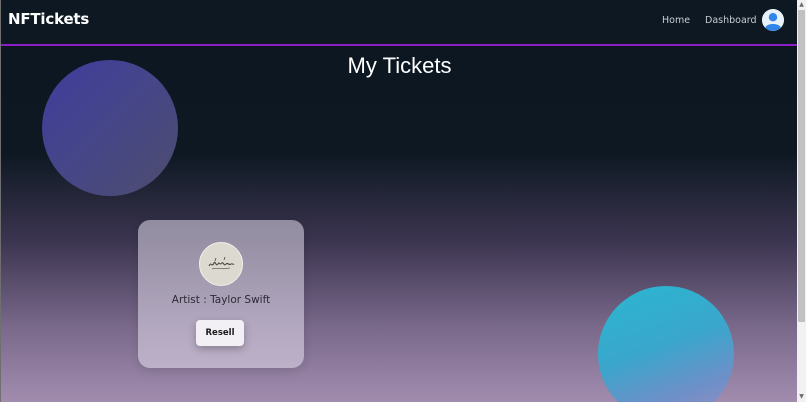 The width and height of the screenshot is (806, 402). I want to click on nav-link-home: Home, so click(676, 20).